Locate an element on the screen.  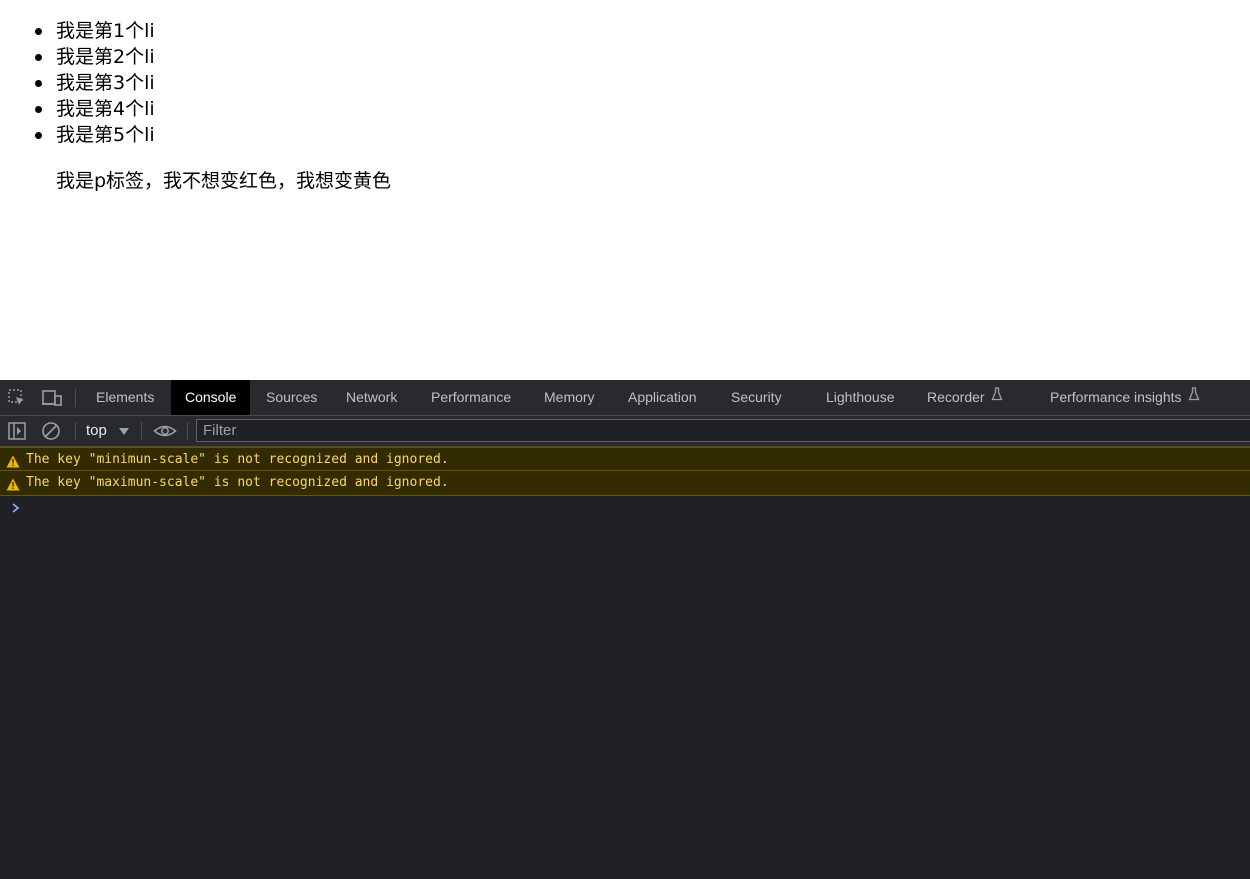
tab-console: Console is located at coordinates (211, 397).